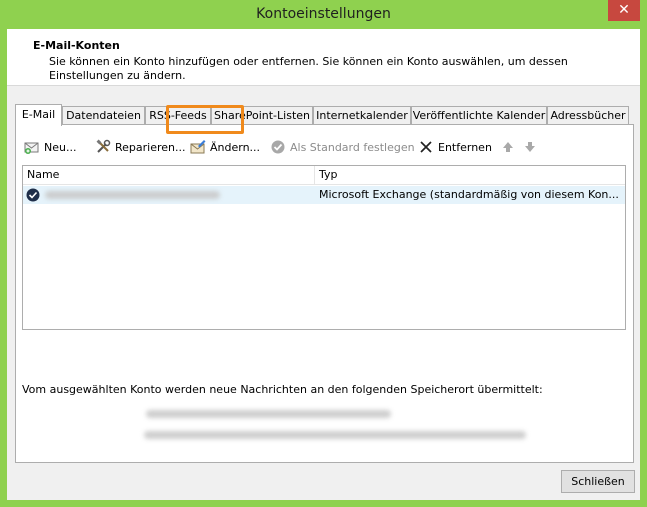  What do you see at coordinates (103, 146) in the screenshot?
I see `tools-icon` at bounding box center [103, 146].